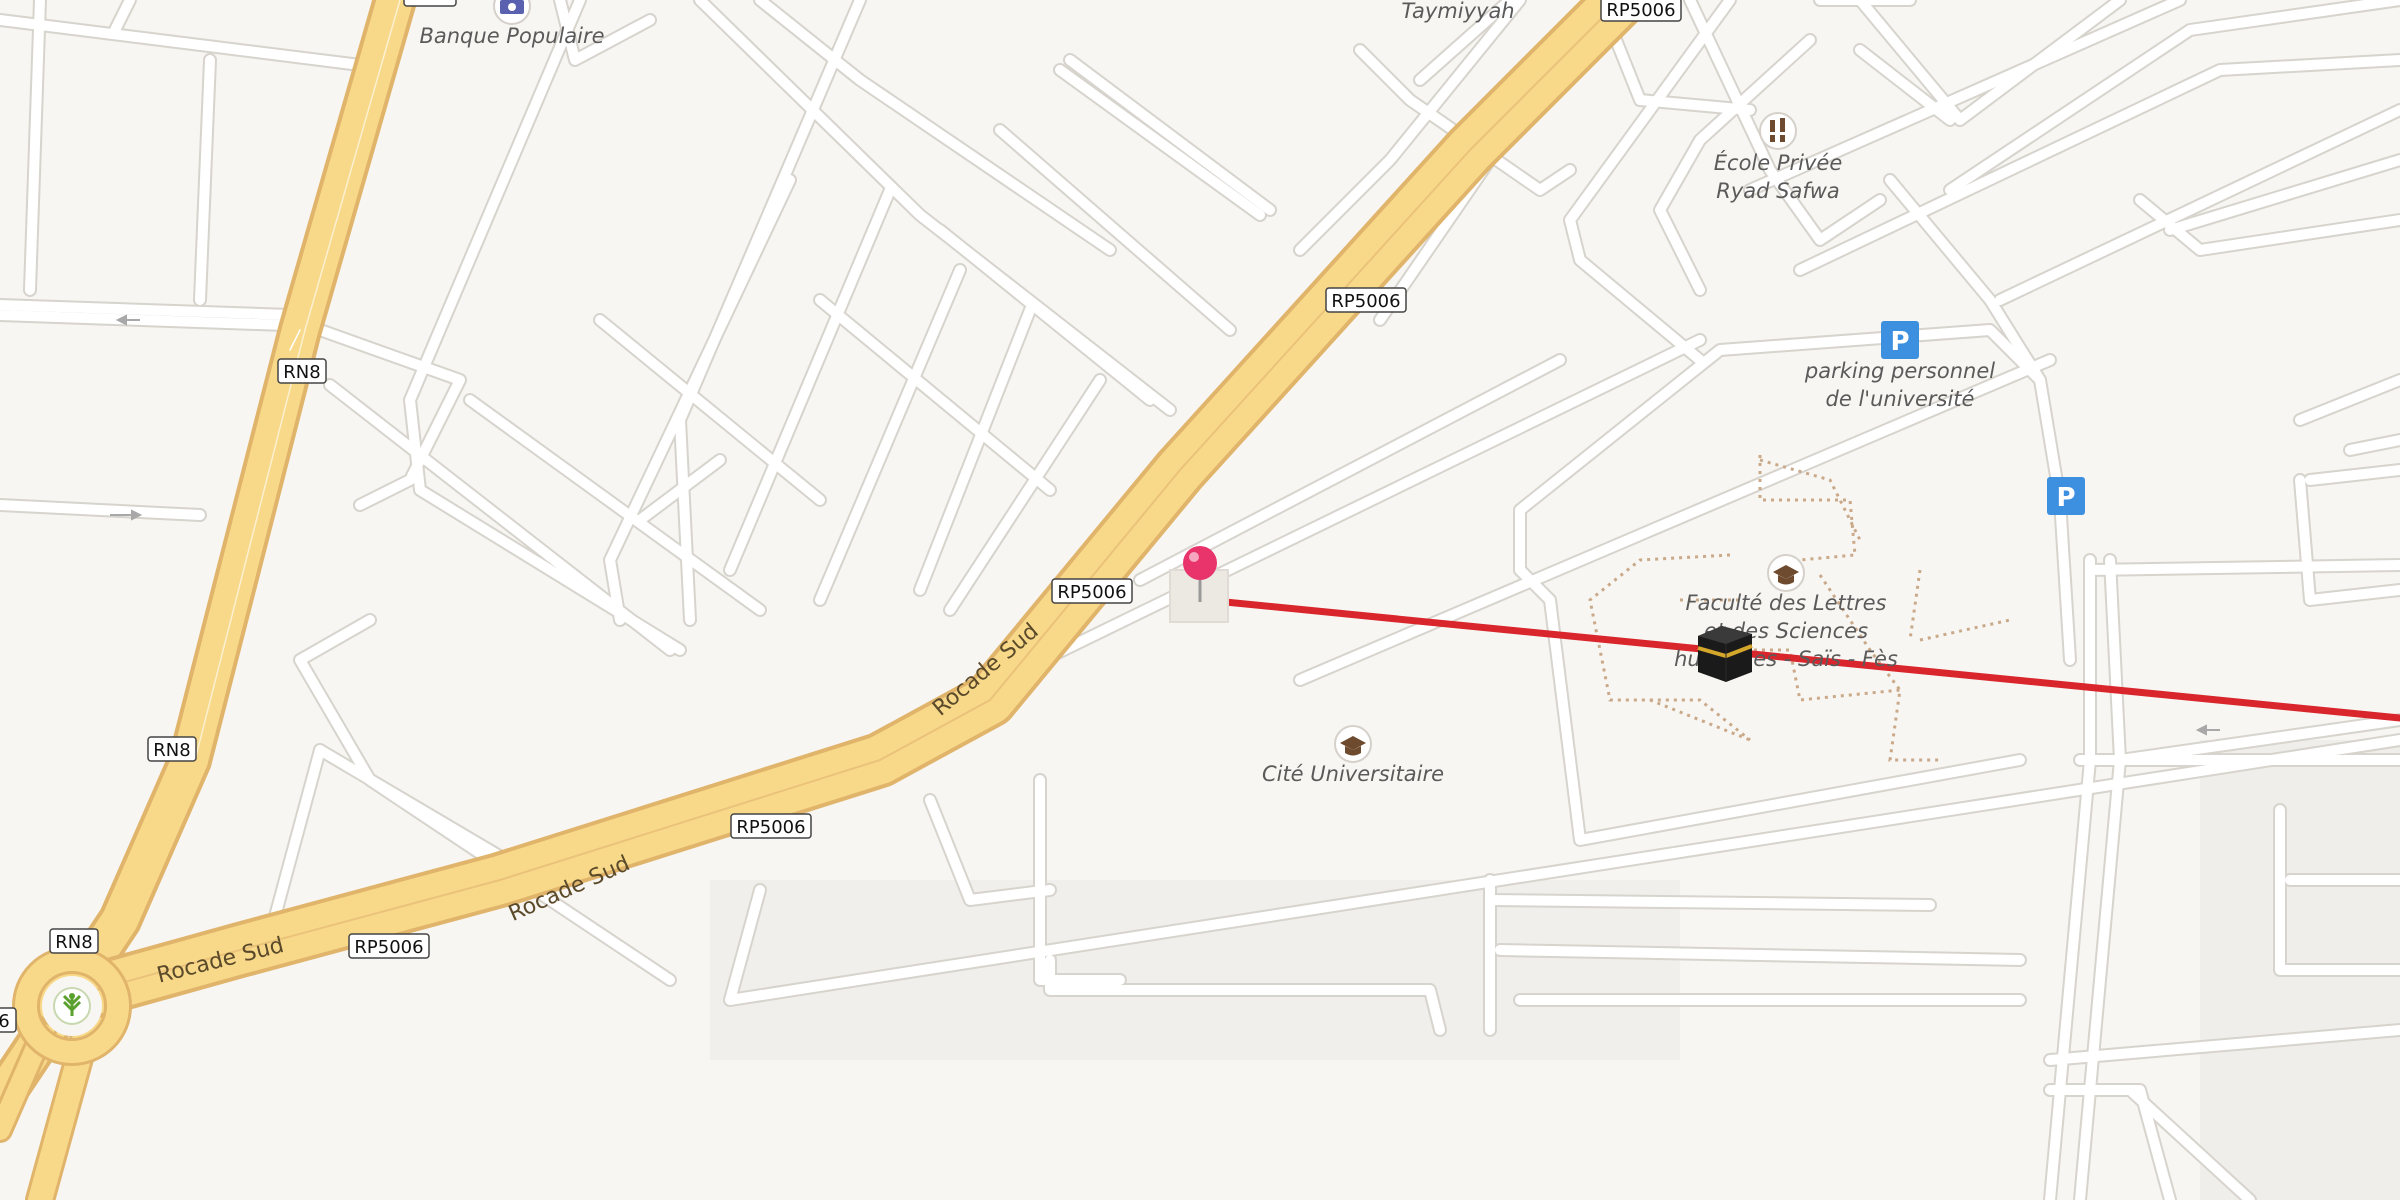 This screenshot has width=2400, height=1200. I want to click on route-shield-partial: 6, so click(8, 1020).